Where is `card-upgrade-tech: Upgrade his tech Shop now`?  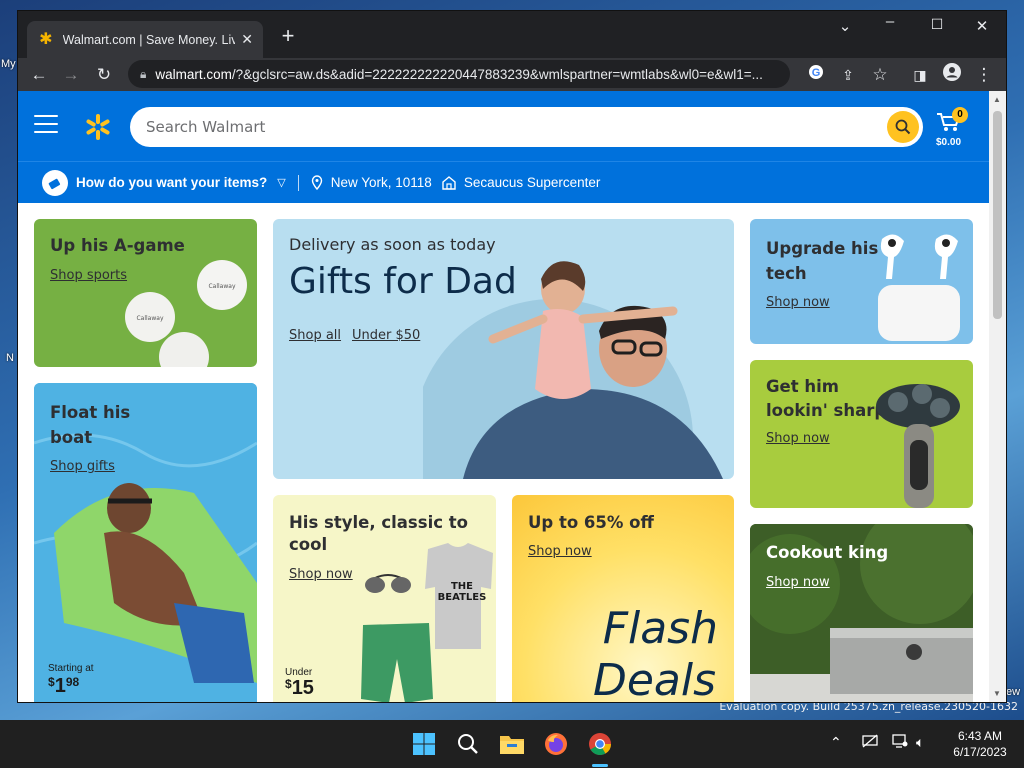 card-upgrade-tech: Upgrade his tech Shop now is located at coordinates (861, 281).